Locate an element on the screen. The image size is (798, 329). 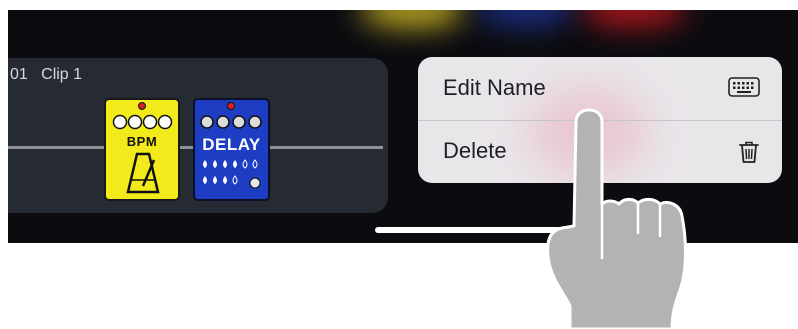
pointing-hand-icon is located at coordinates (616, 218).